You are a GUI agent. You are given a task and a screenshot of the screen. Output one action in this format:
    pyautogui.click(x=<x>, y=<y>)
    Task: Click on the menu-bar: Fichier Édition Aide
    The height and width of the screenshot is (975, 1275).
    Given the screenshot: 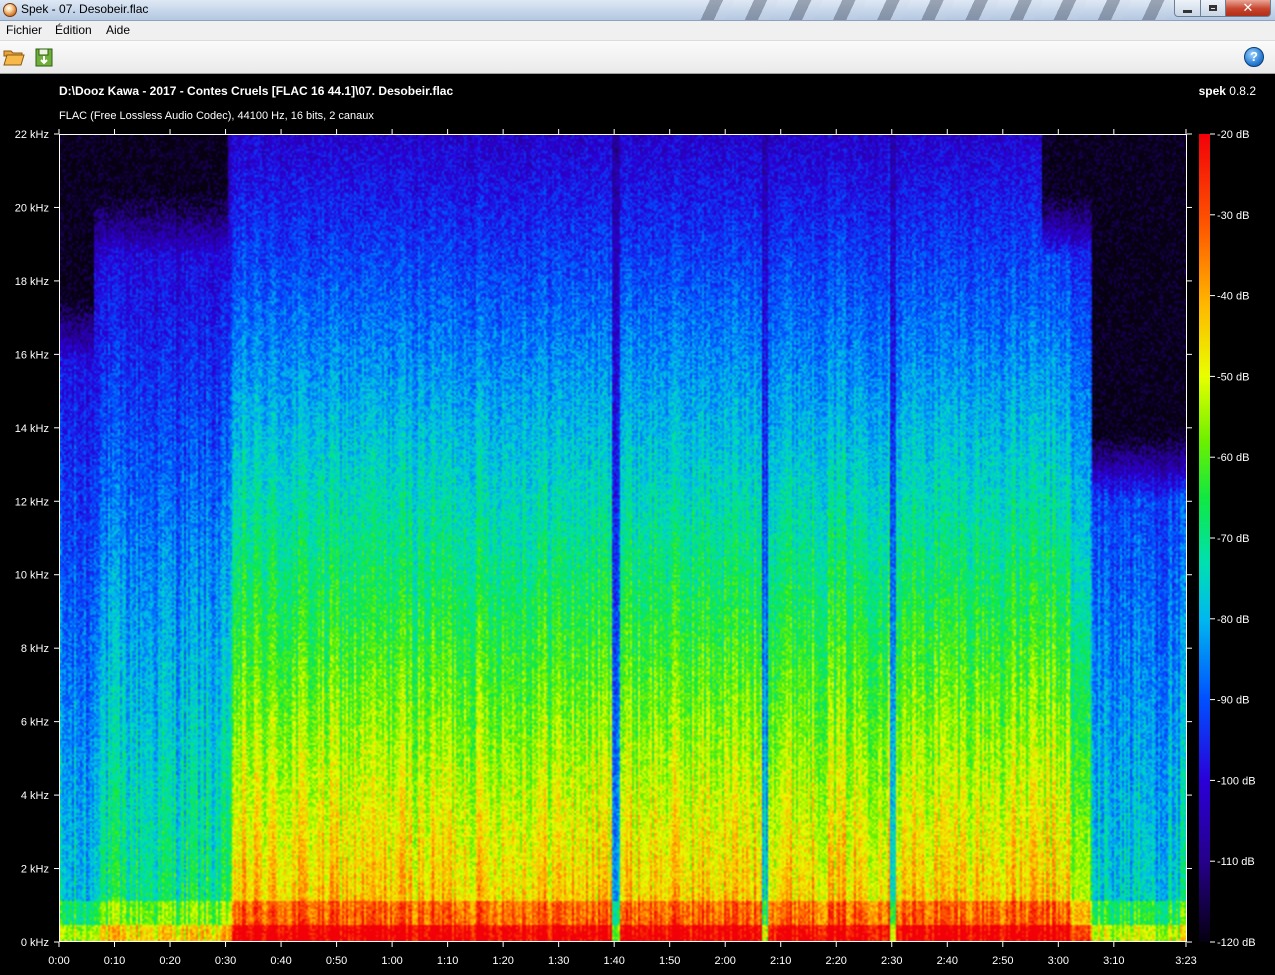 What is the action you would take?
    pyautogui.click(x=637, y=31)
    